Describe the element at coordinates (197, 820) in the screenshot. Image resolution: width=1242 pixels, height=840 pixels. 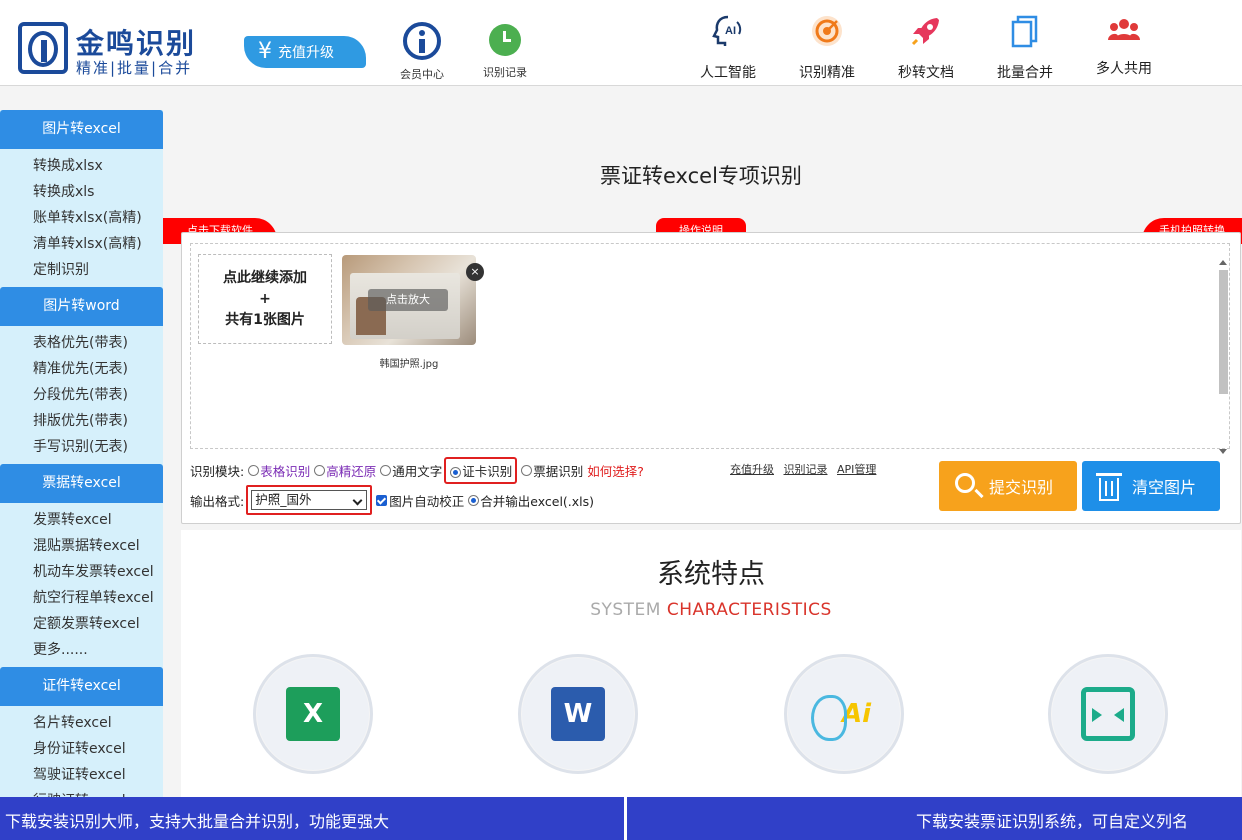
I see `download-master-banner: 下载安装识别大师，支持大批量合并识别，功能更强大` at that location.